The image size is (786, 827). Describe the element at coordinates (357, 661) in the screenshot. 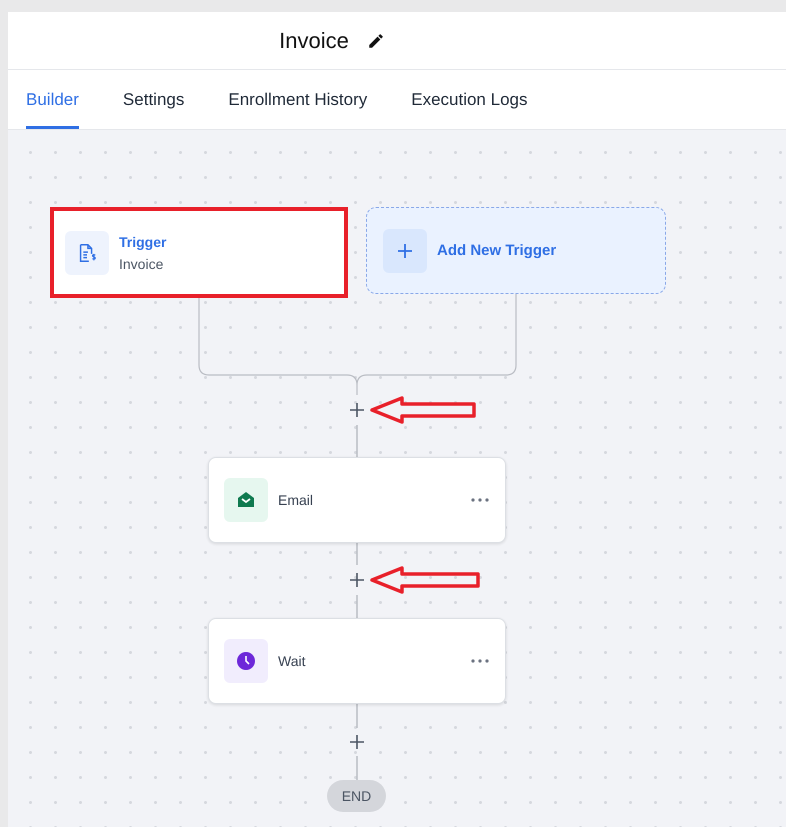

I see `action-card: Wait` at that location.